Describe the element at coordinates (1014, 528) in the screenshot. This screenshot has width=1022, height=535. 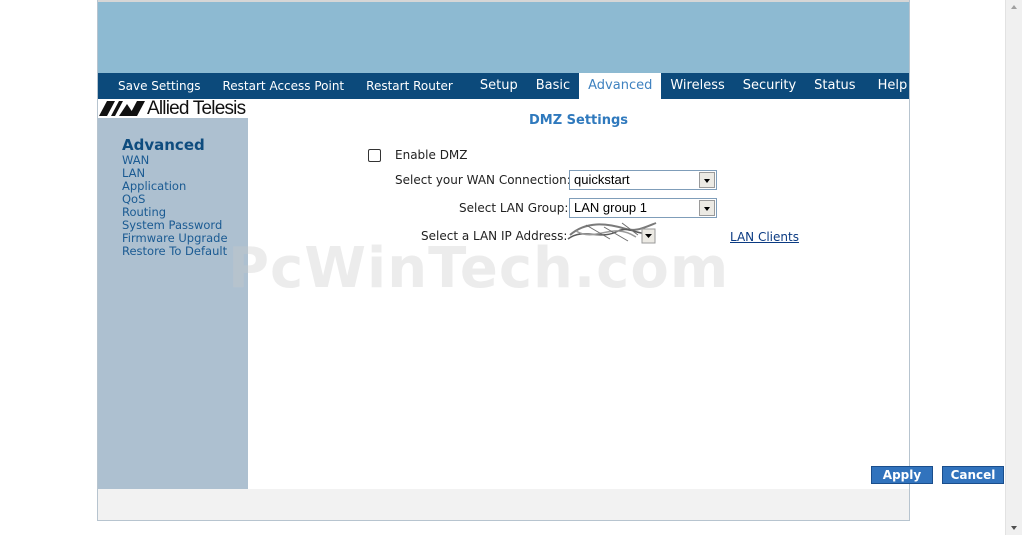
I see `scroll-down-icon` at that location.